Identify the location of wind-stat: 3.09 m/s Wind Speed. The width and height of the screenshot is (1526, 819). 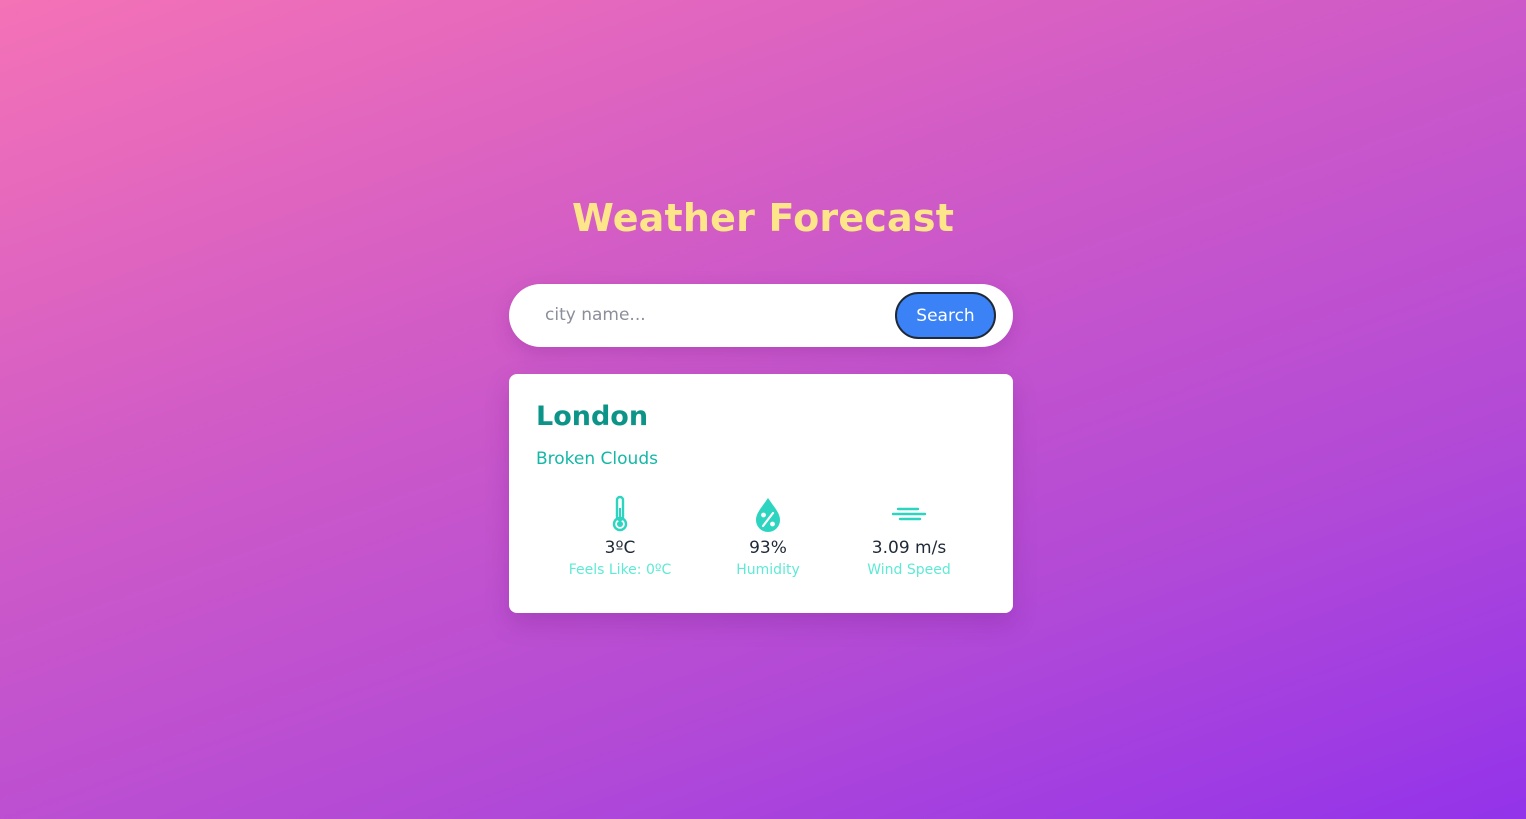
(909, 536).